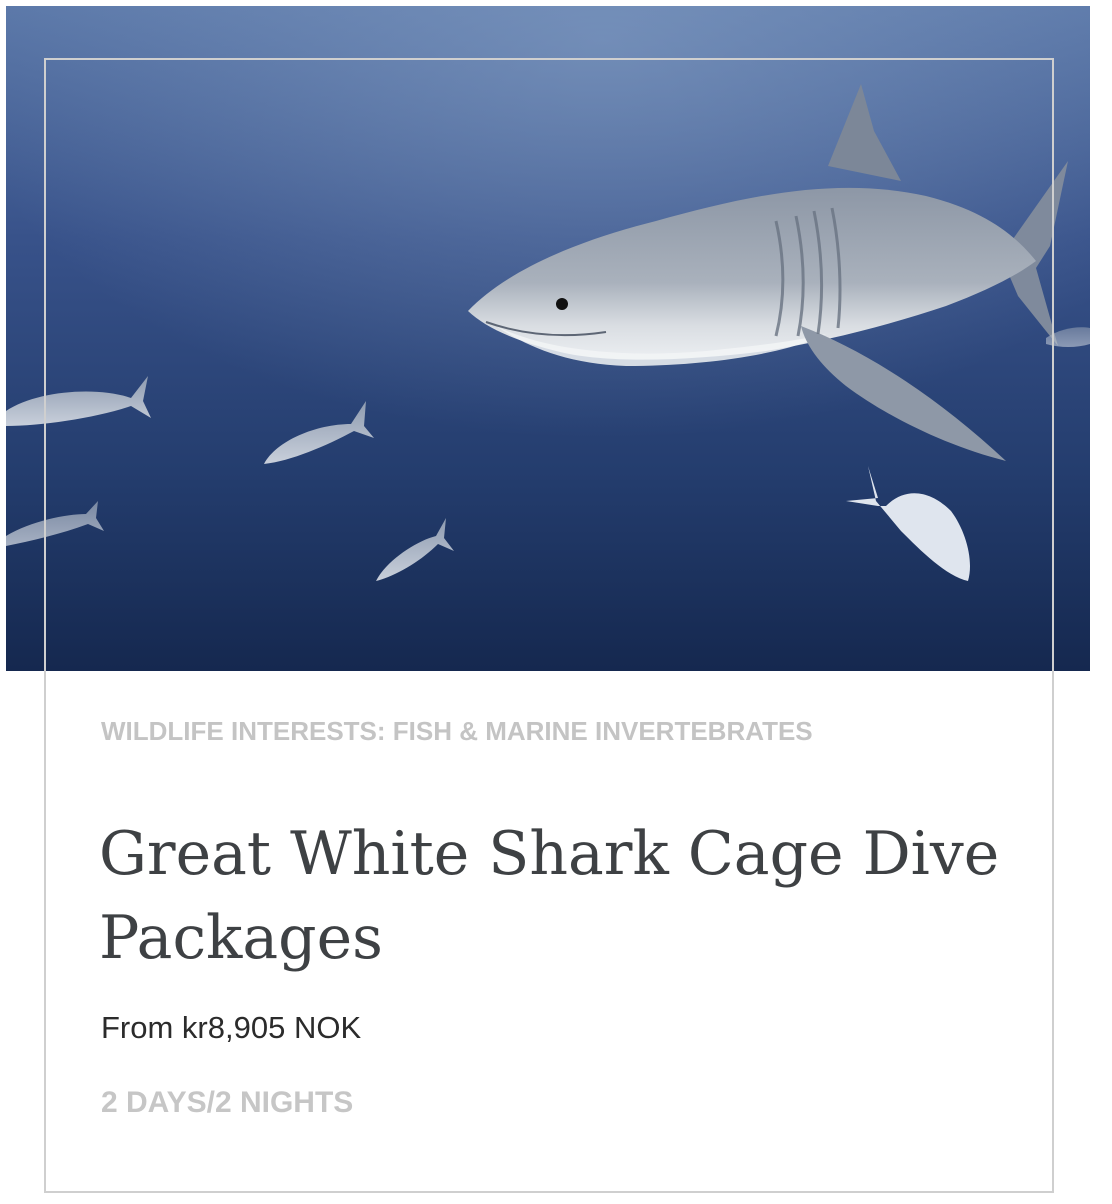  What do you see at coordinates (559, 896) in the screenshot?
I see `tour-title: Great White Shark Cage Dive Packages` at bounding box center [559, 896].